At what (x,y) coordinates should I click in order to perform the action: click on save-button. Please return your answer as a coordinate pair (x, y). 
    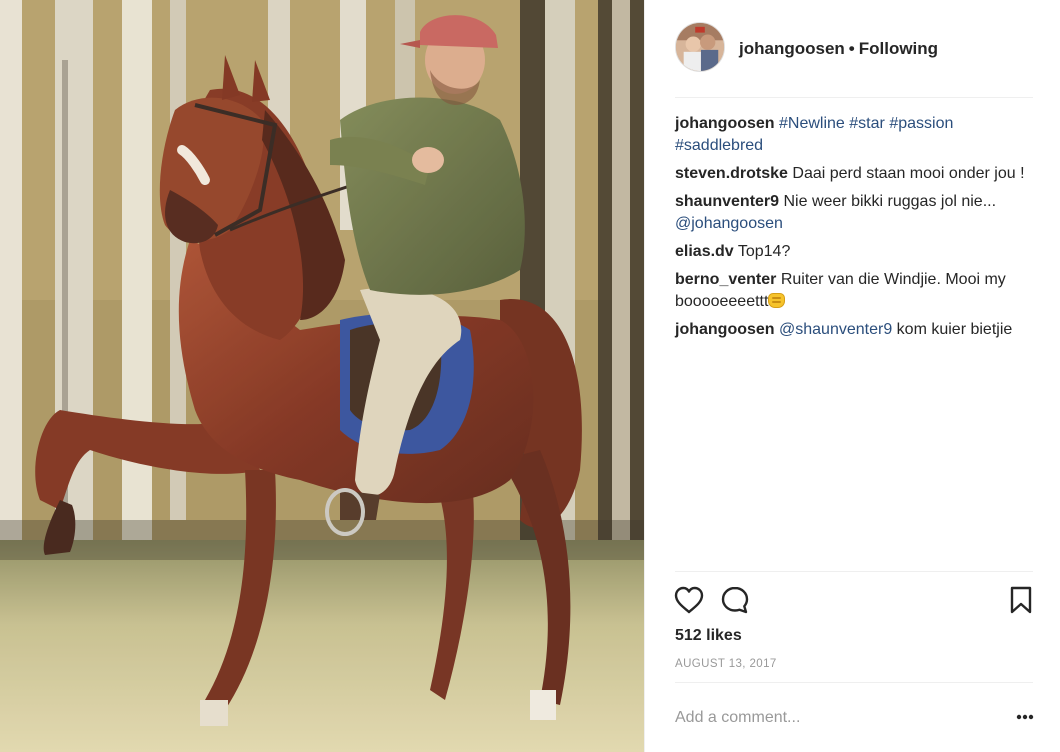
    Looking at the image, I should click on (1021, 600).